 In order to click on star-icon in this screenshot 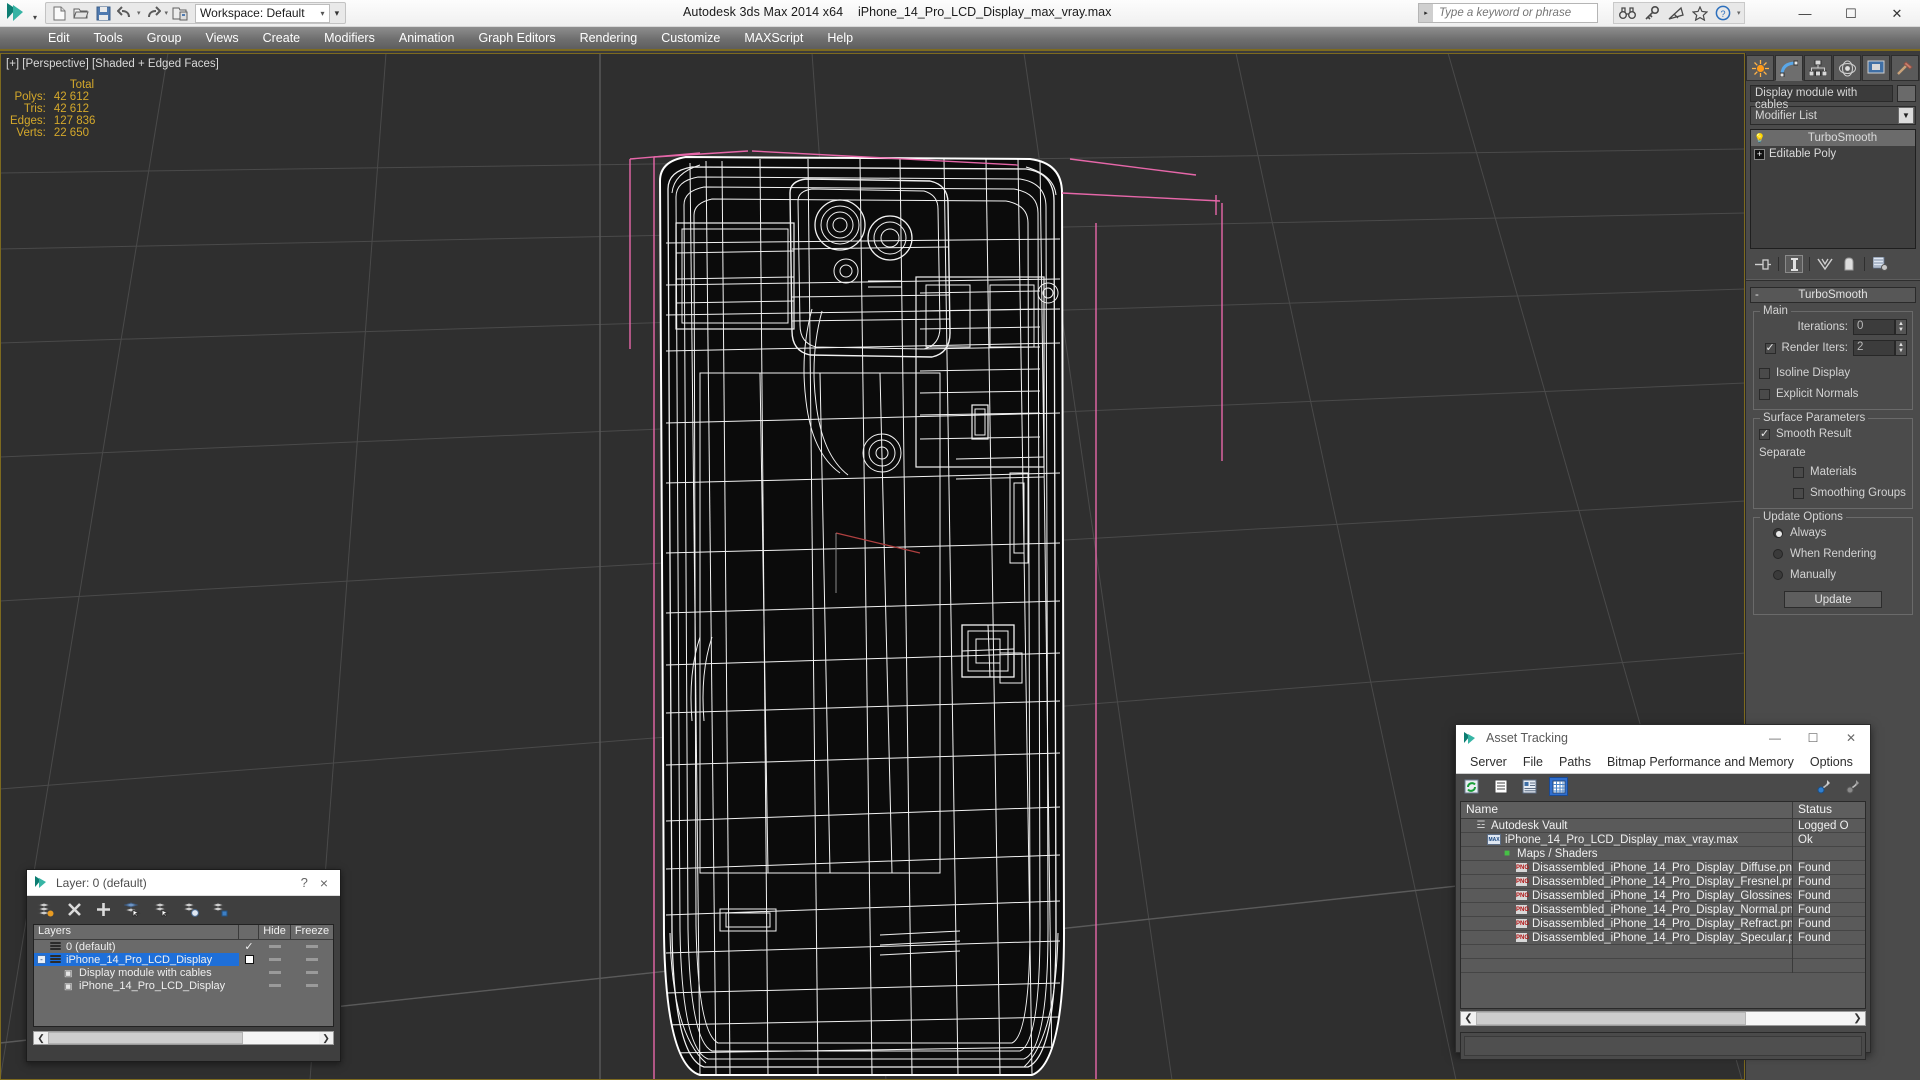, I will do `click(1699, 13)`.